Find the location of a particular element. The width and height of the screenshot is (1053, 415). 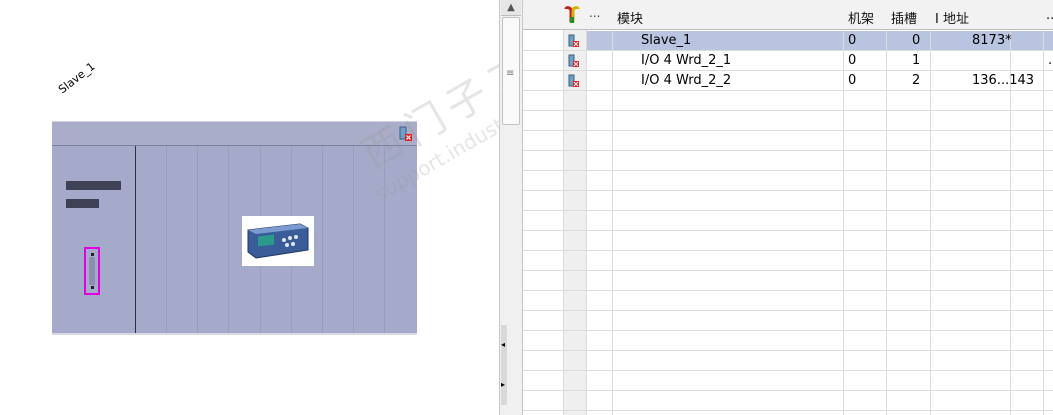

port-connector is located at coordinates (92, 271).